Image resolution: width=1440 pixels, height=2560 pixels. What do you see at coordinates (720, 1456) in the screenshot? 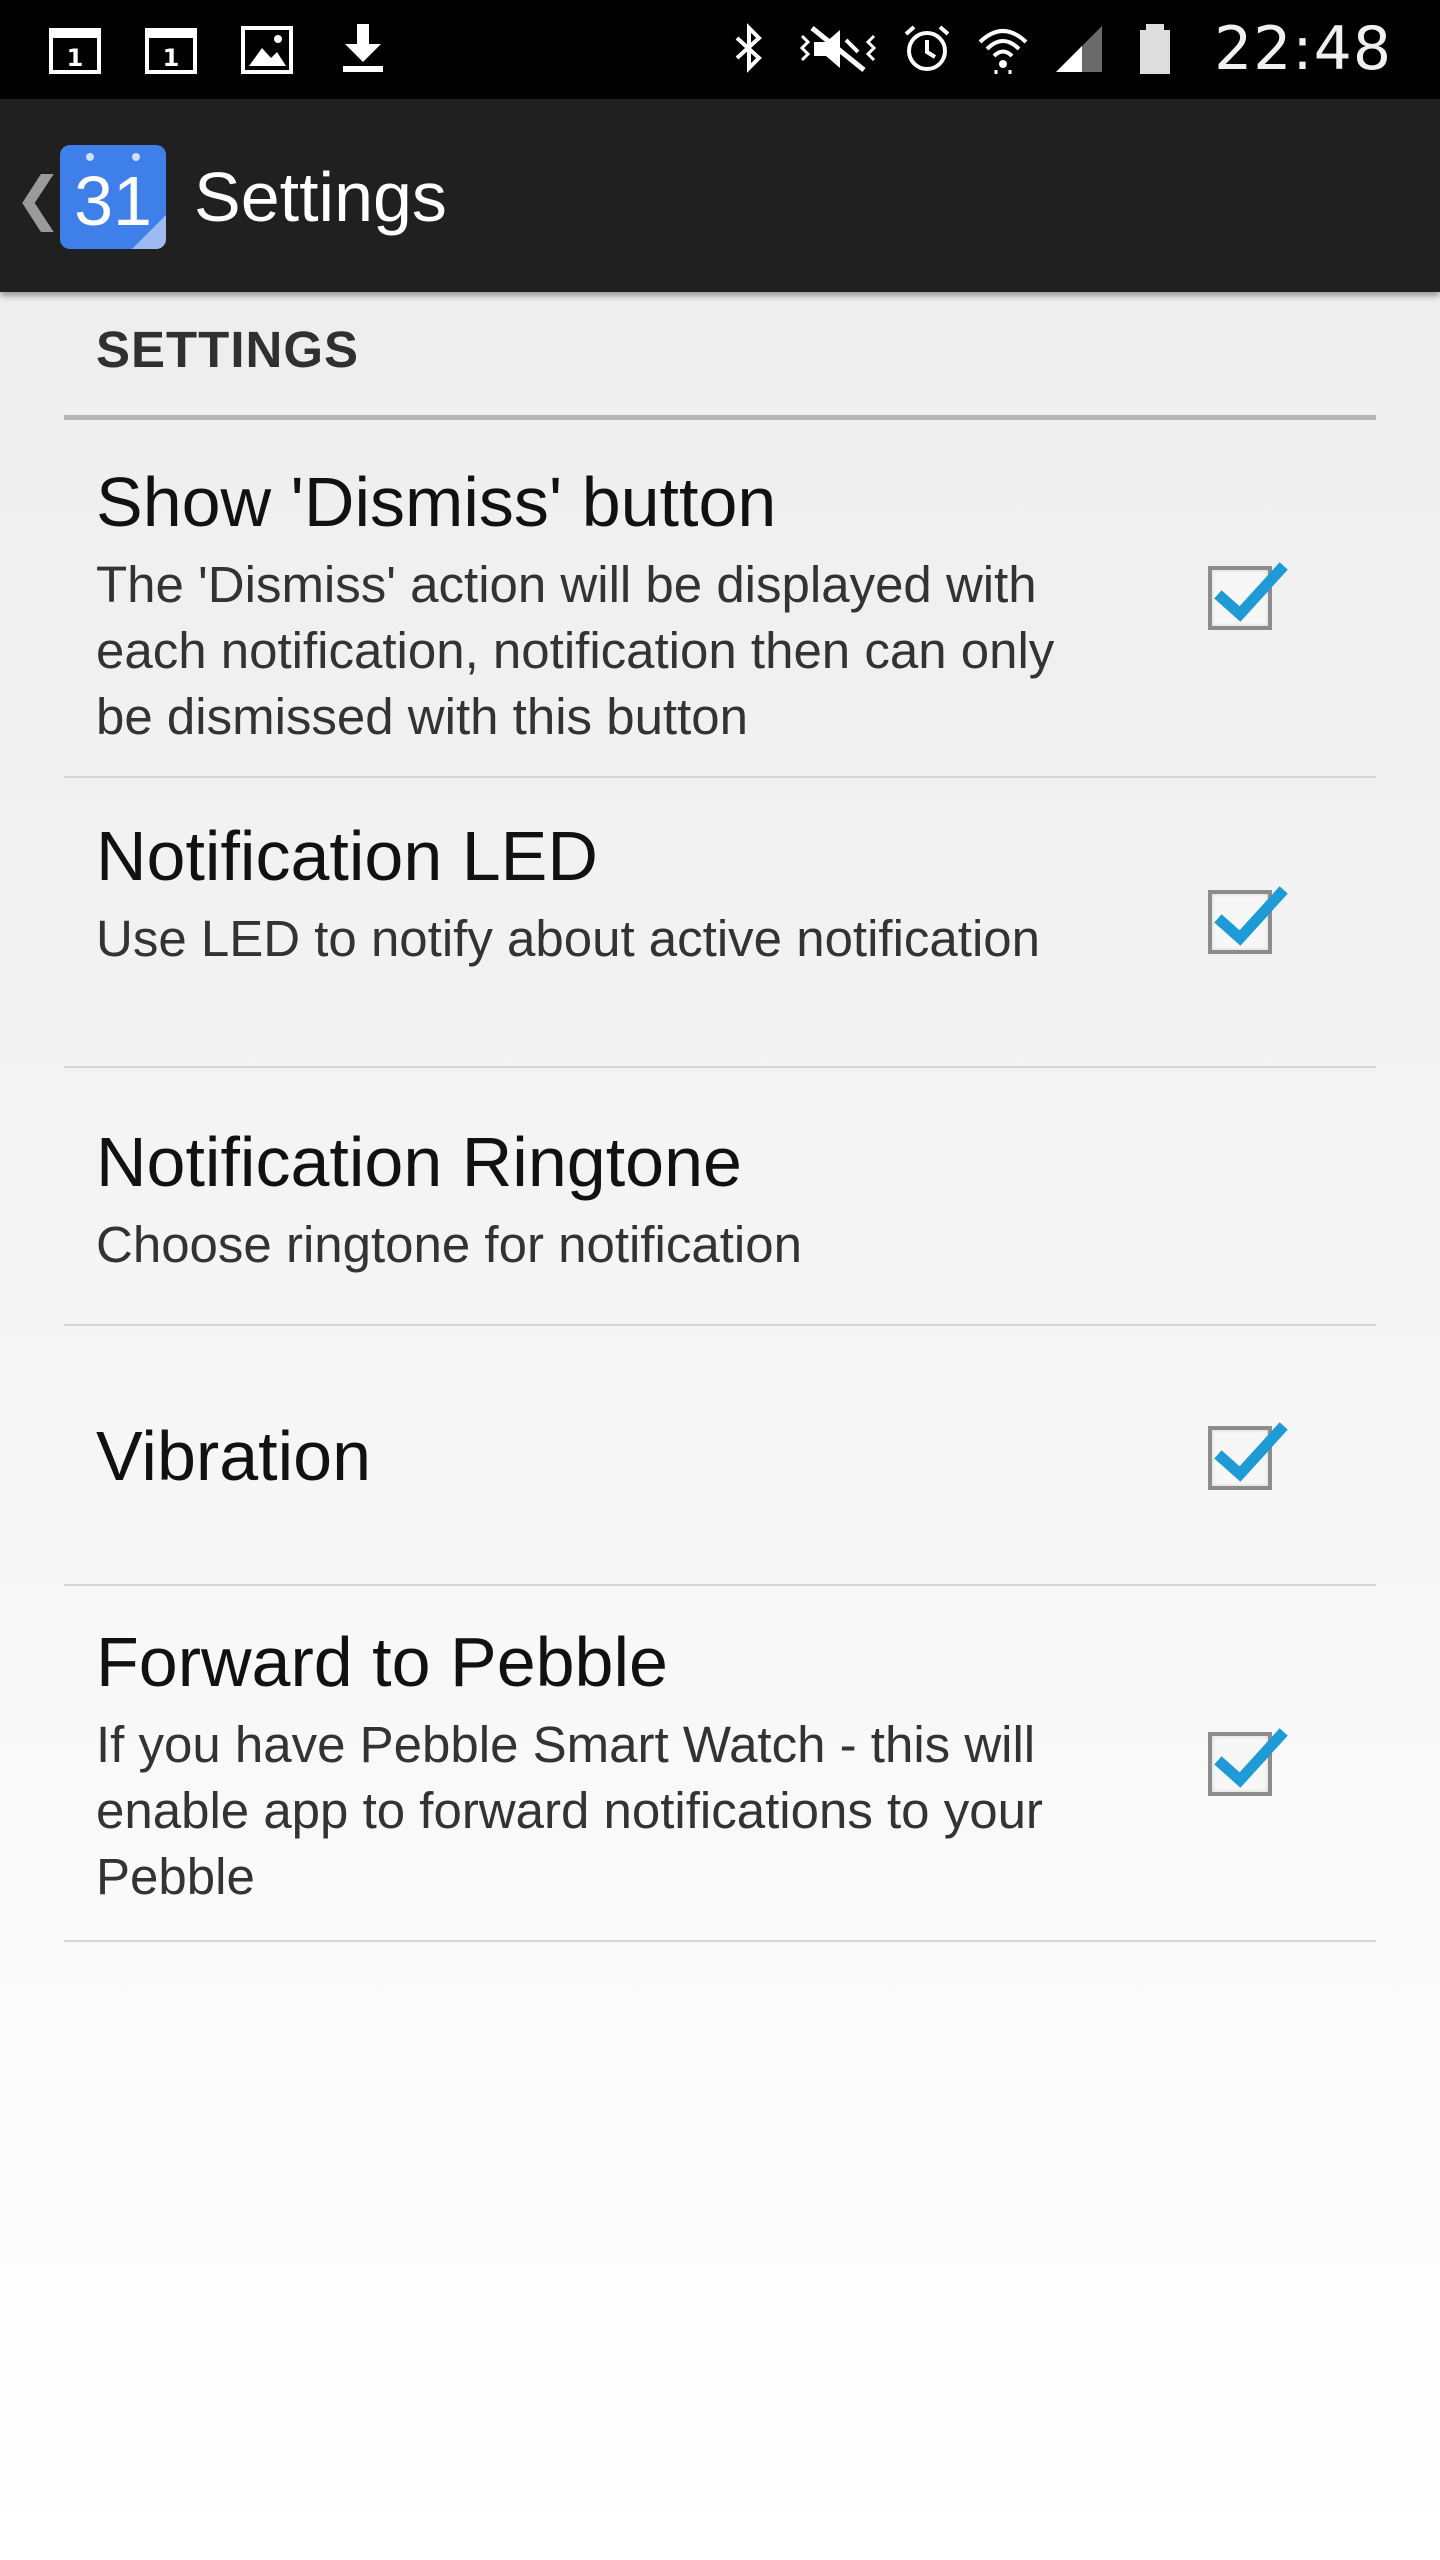
I see `pref-vibration: Vibration` at bounding box center [720, 1456].